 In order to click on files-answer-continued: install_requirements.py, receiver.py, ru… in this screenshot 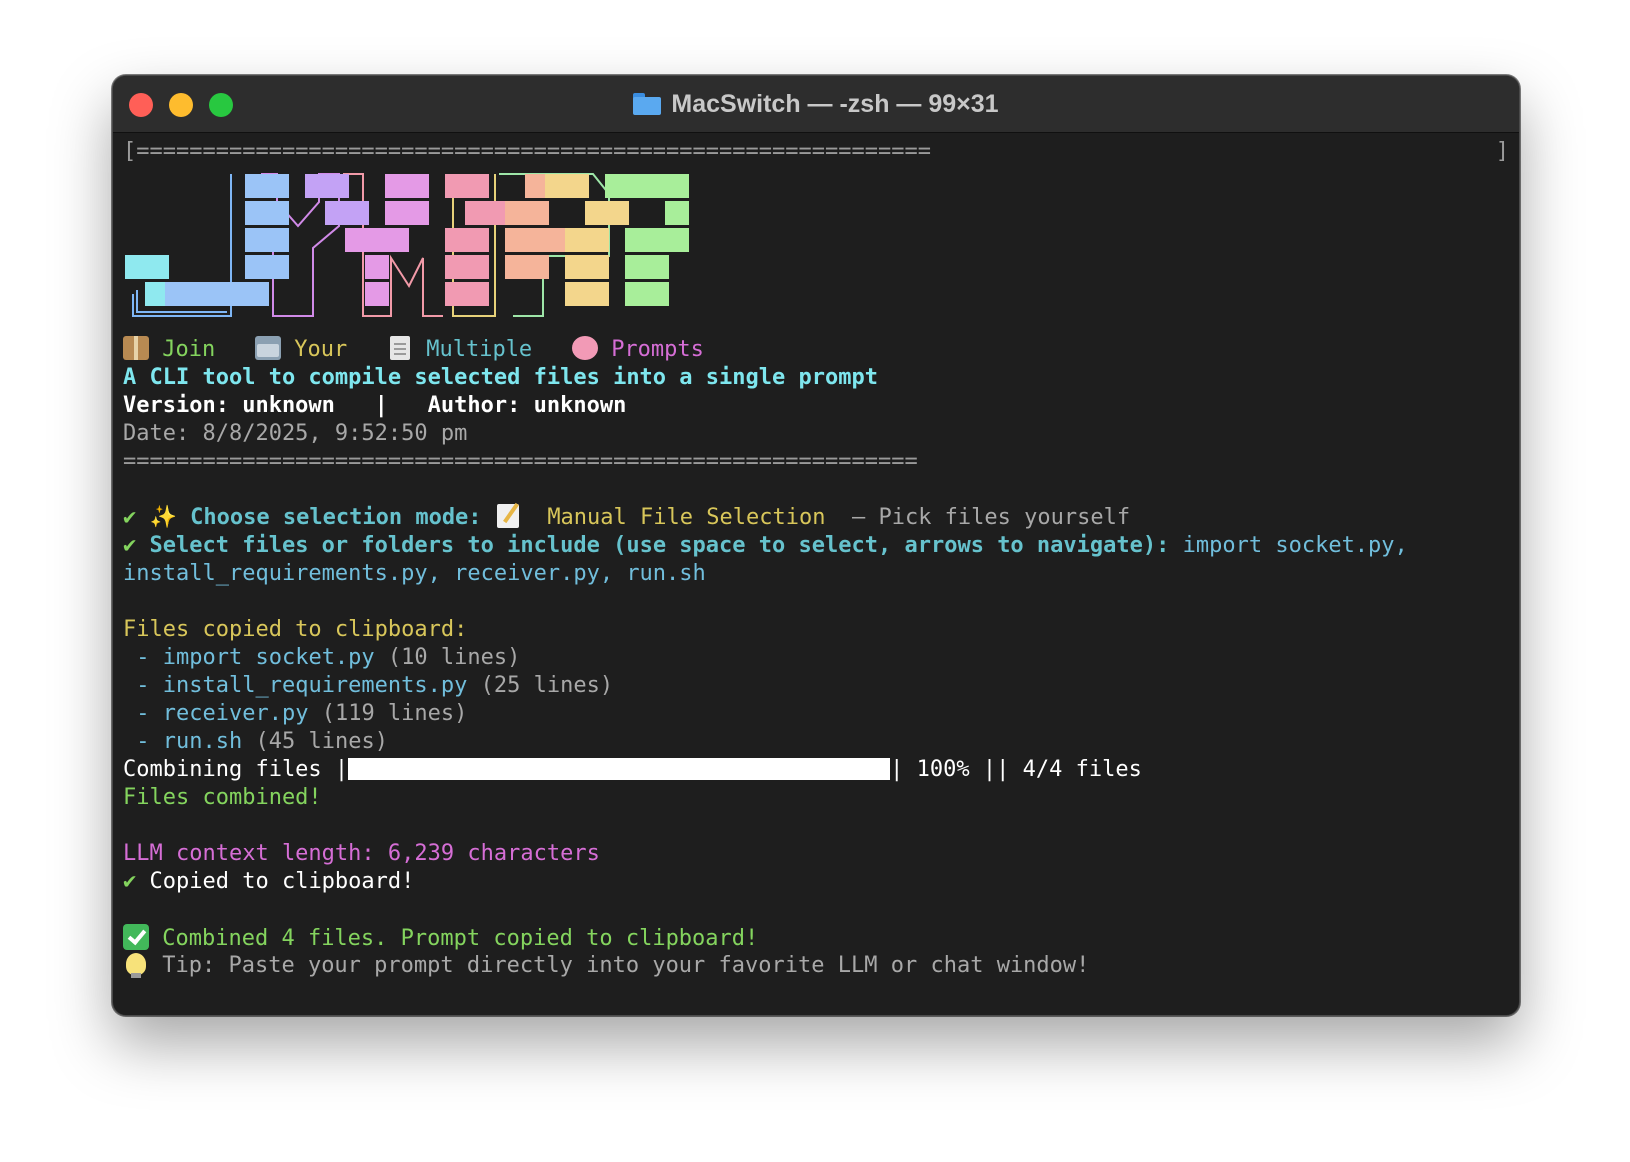, I will do `click(414, 573)`.